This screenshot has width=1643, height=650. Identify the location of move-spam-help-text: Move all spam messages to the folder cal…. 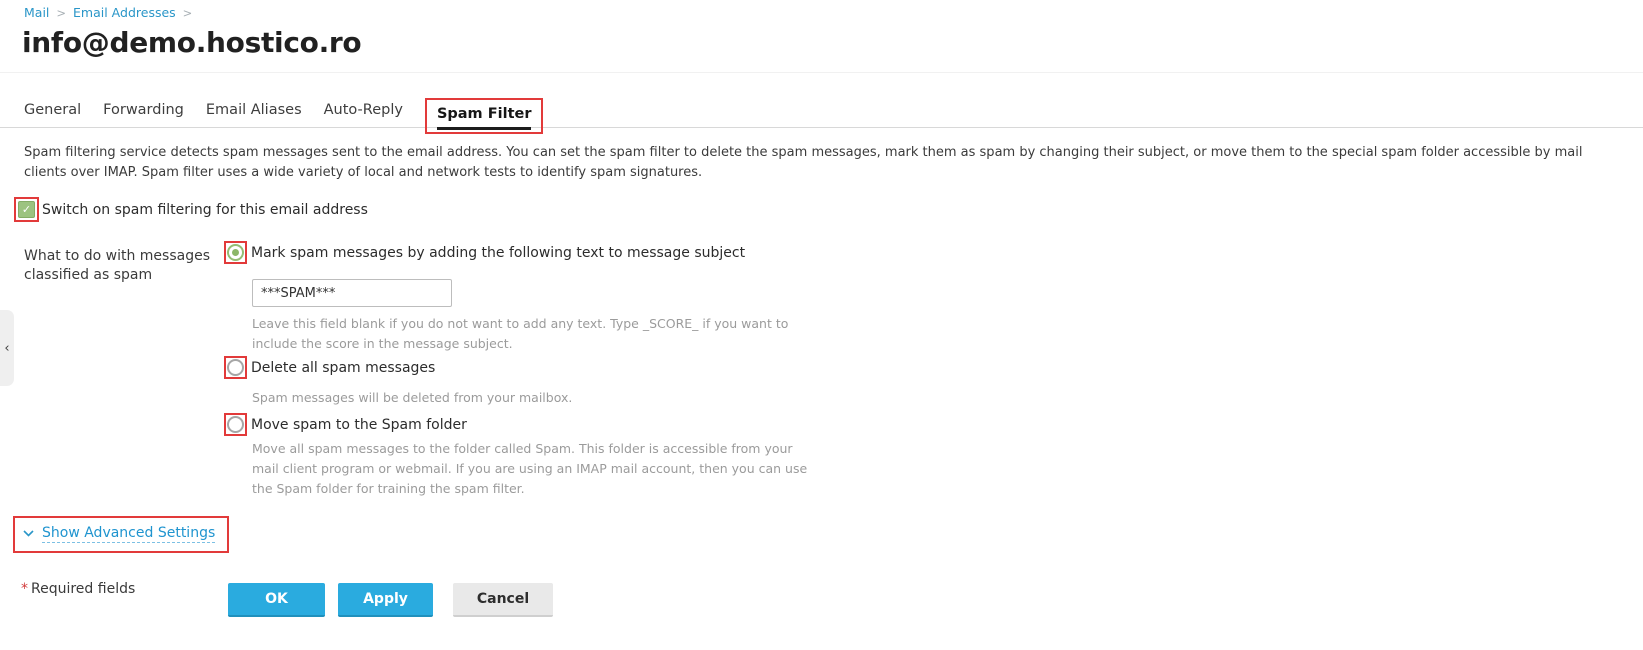
(530, 468).